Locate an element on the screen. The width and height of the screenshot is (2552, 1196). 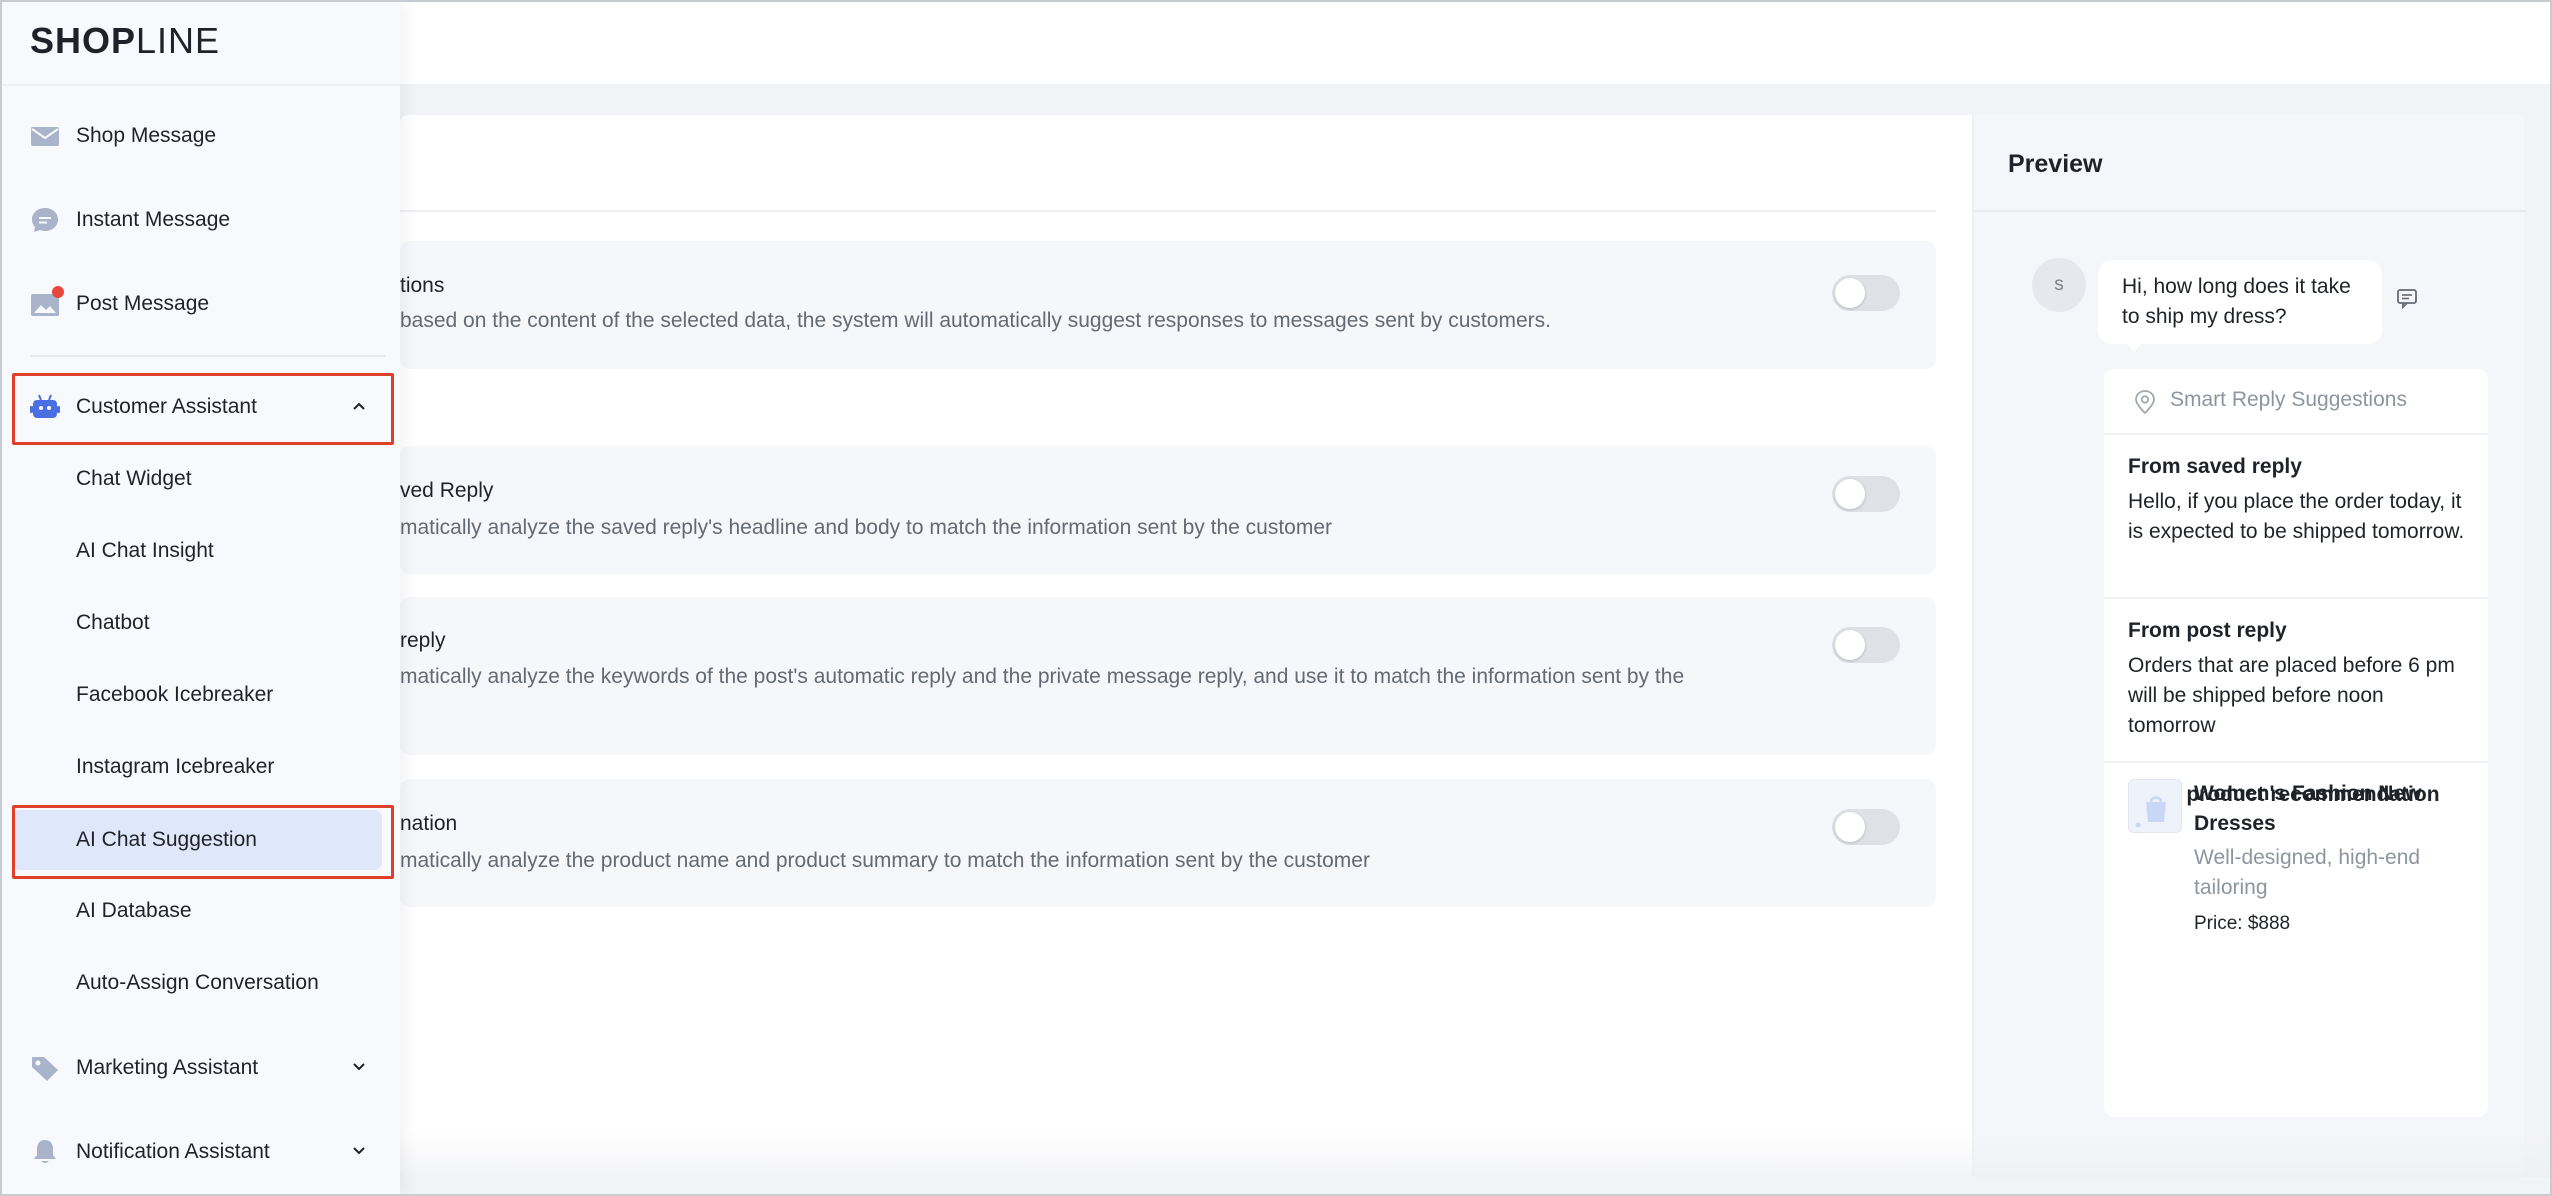
ai-suggestions-toggle is located at coordinates (1866, 293).